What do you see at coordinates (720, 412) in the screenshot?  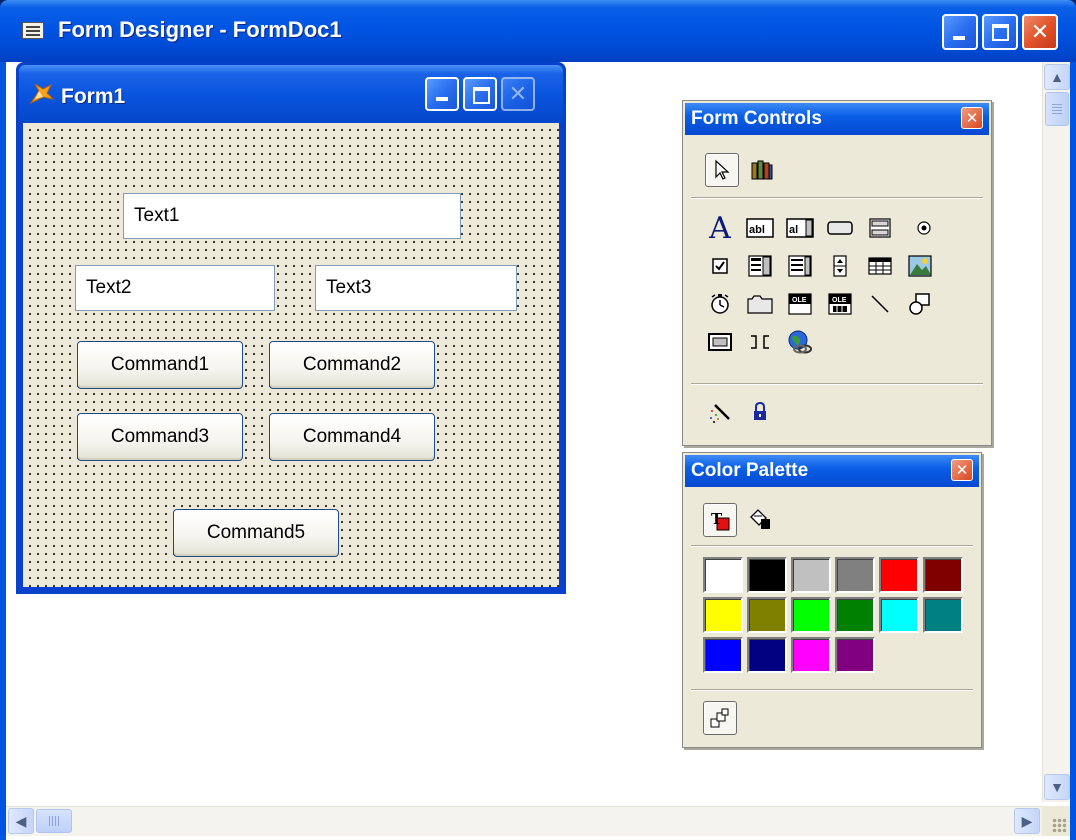 I see `builder-lock-tool` at bounding box center [720, 412].